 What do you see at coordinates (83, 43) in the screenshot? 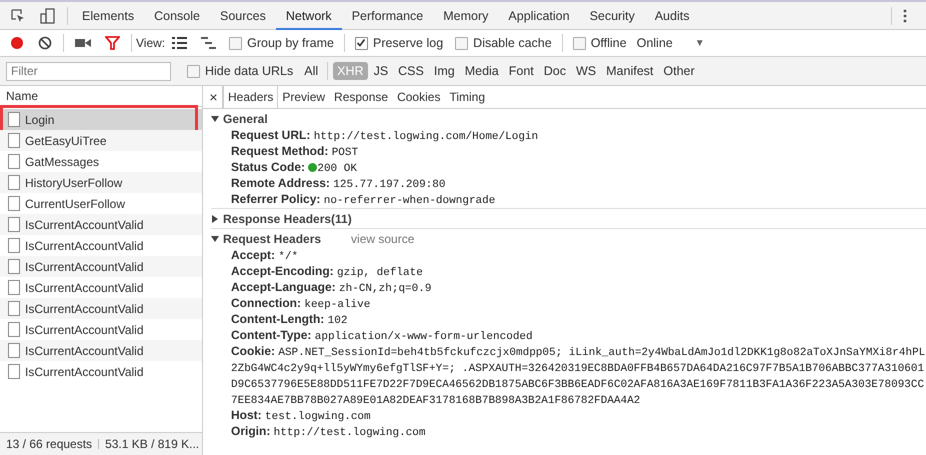
I see `video-camera-icon` at bounding box center [83, 43].